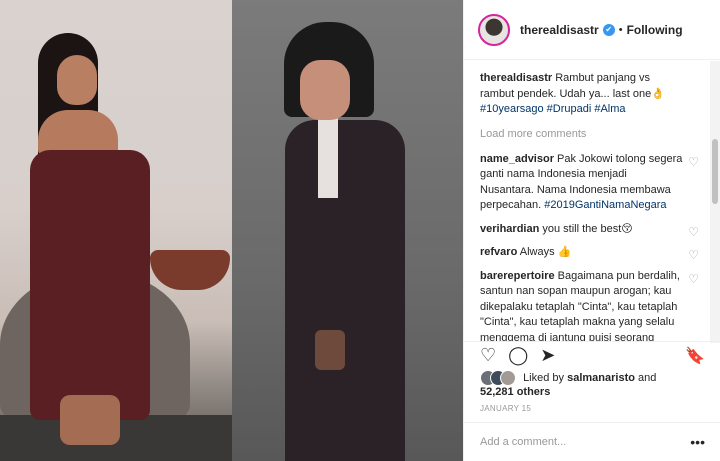 This screenshot has height=461, width=720. Describe the element at coordinates (553, 109) in the screenshot. I see `caption-hashtags: #10yearsago #Drupadi #Alma` at that location.